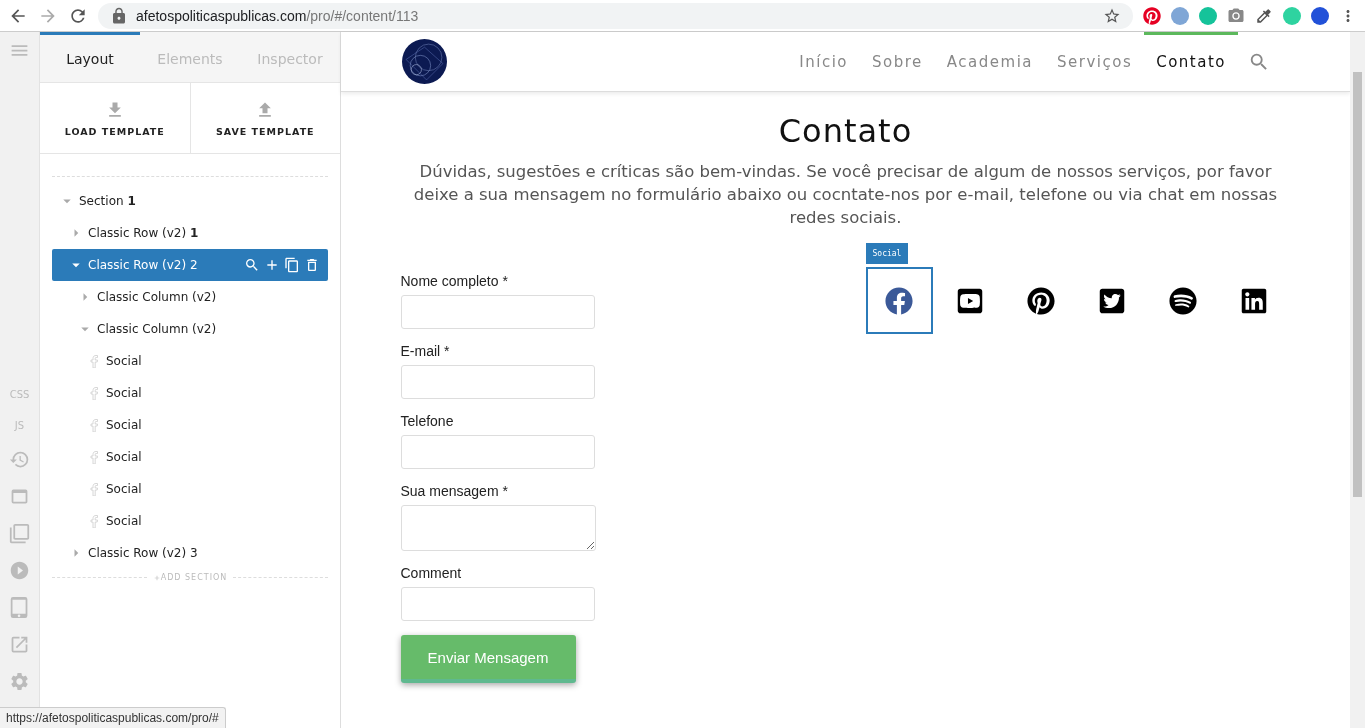 This screenshot has width=1365, height=728. What do you see at coordinates (1152, 15) in the screenshot?
I see `pin-icon` at bounding box center [1152, 15].